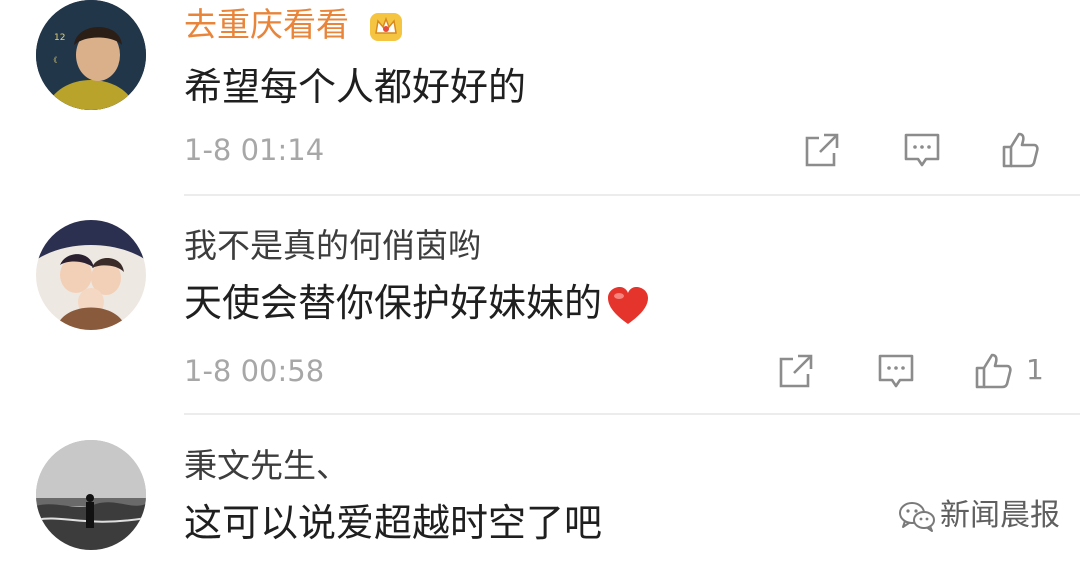 Image resolution: width=1080 pixels, height=563 pixels. What do you see at coordinates (1000, 515) in the screenshot?
I see `watermark-text: 新闻晨报` at bounding box center [1000, 515].